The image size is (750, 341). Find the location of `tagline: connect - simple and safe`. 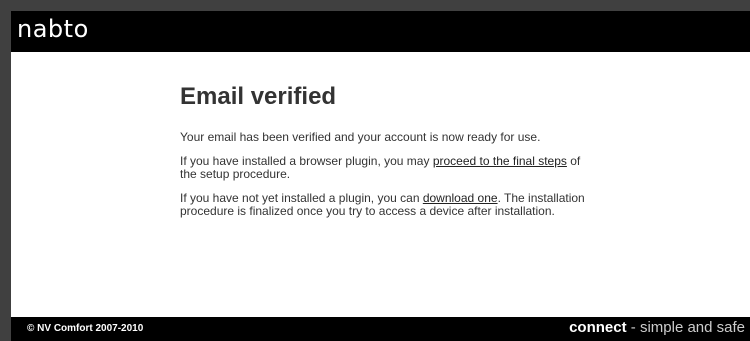

tagline: connect - simple and safe is located at coordinates (657, 328).